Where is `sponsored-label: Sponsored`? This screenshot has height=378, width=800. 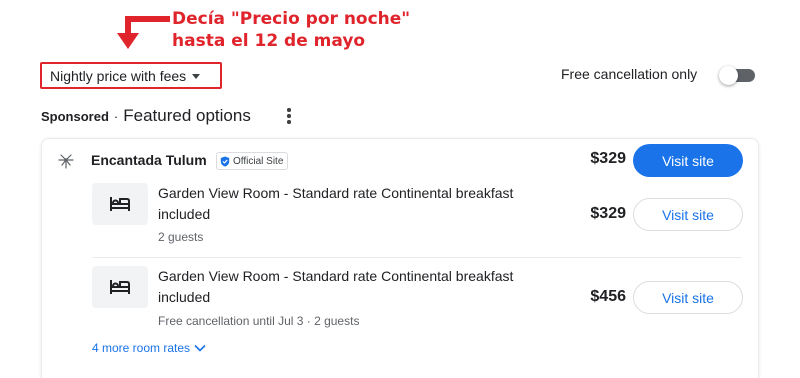 sponsored-label: Sponsored is located at coordinates (75, 116).